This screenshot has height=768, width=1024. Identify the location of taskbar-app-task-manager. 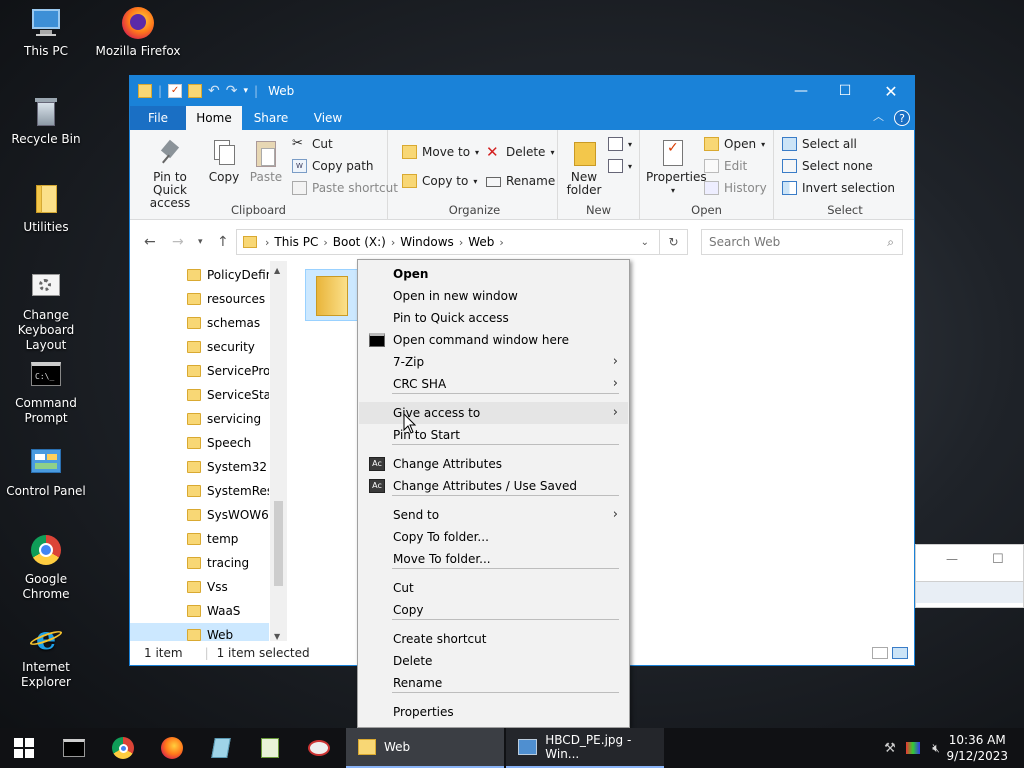
(270, 748).